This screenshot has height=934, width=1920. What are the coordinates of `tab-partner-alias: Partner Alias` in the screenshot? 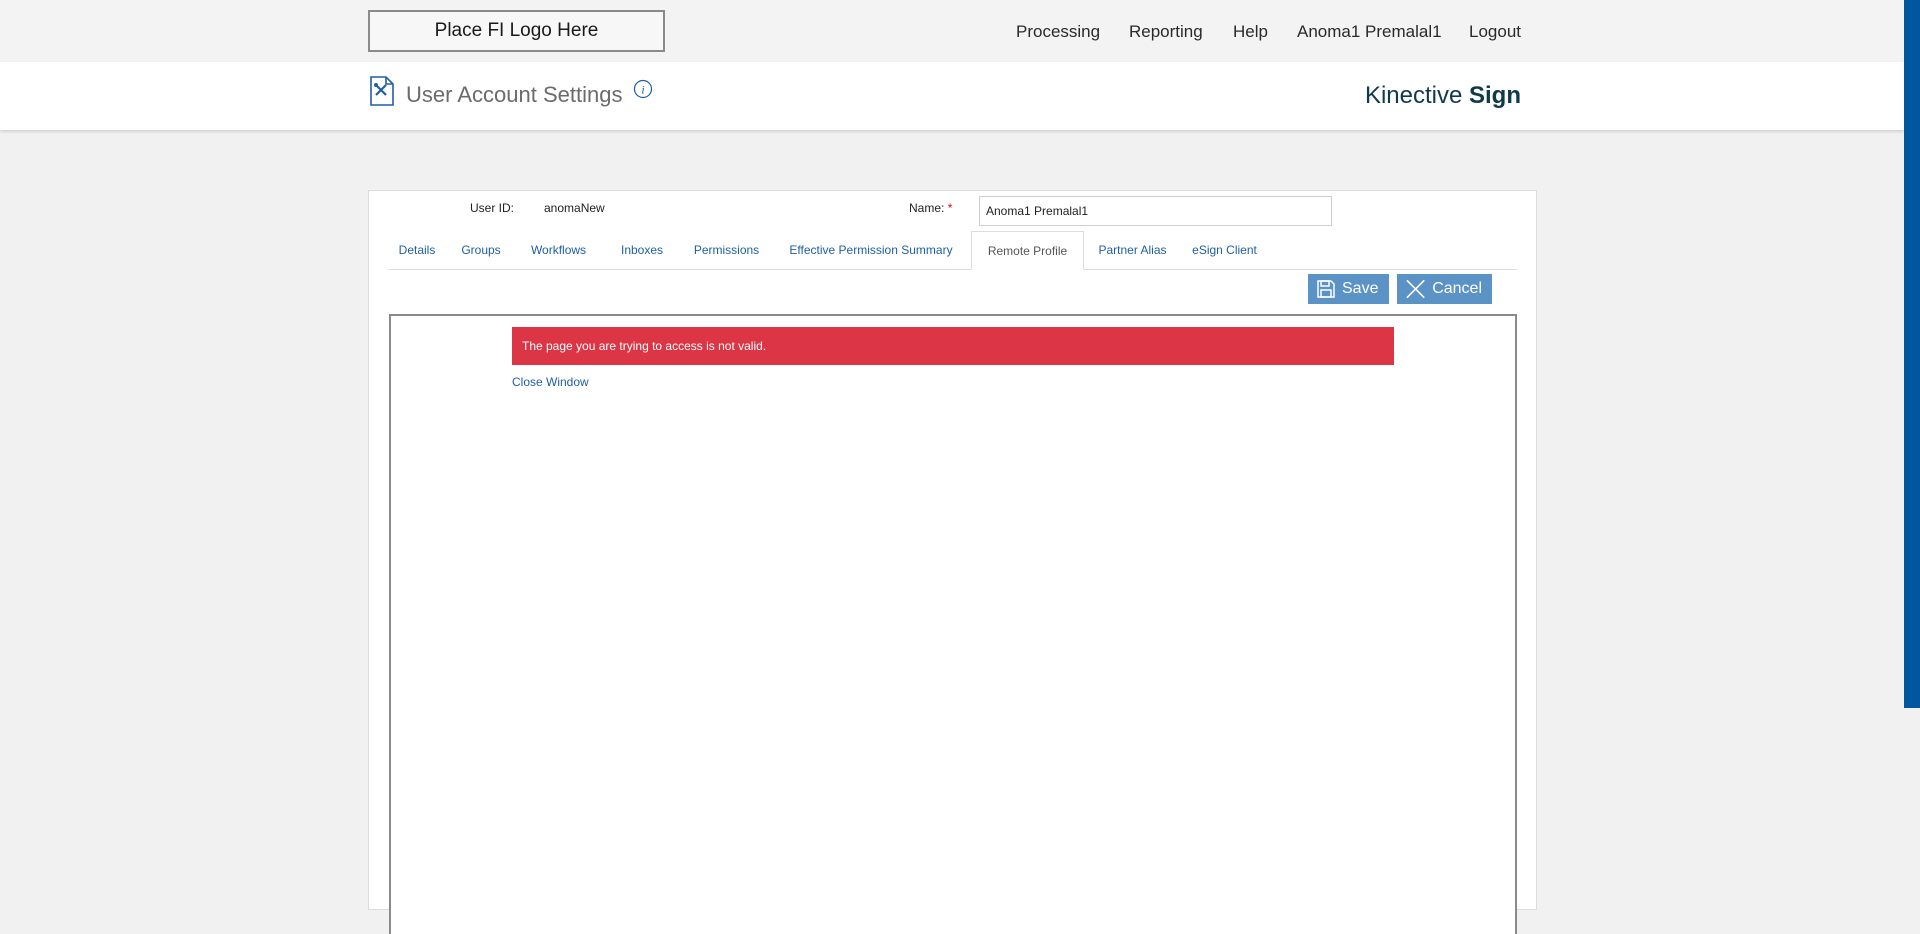 It's located at (1132, 250).